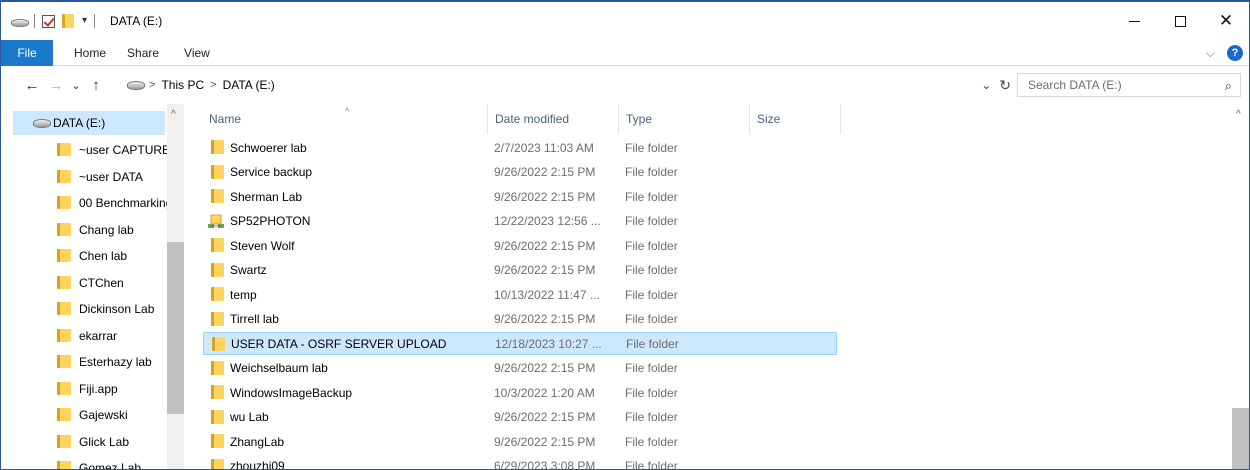  I want to click on file-name: Weichselbaum lab, so click(279, 368).